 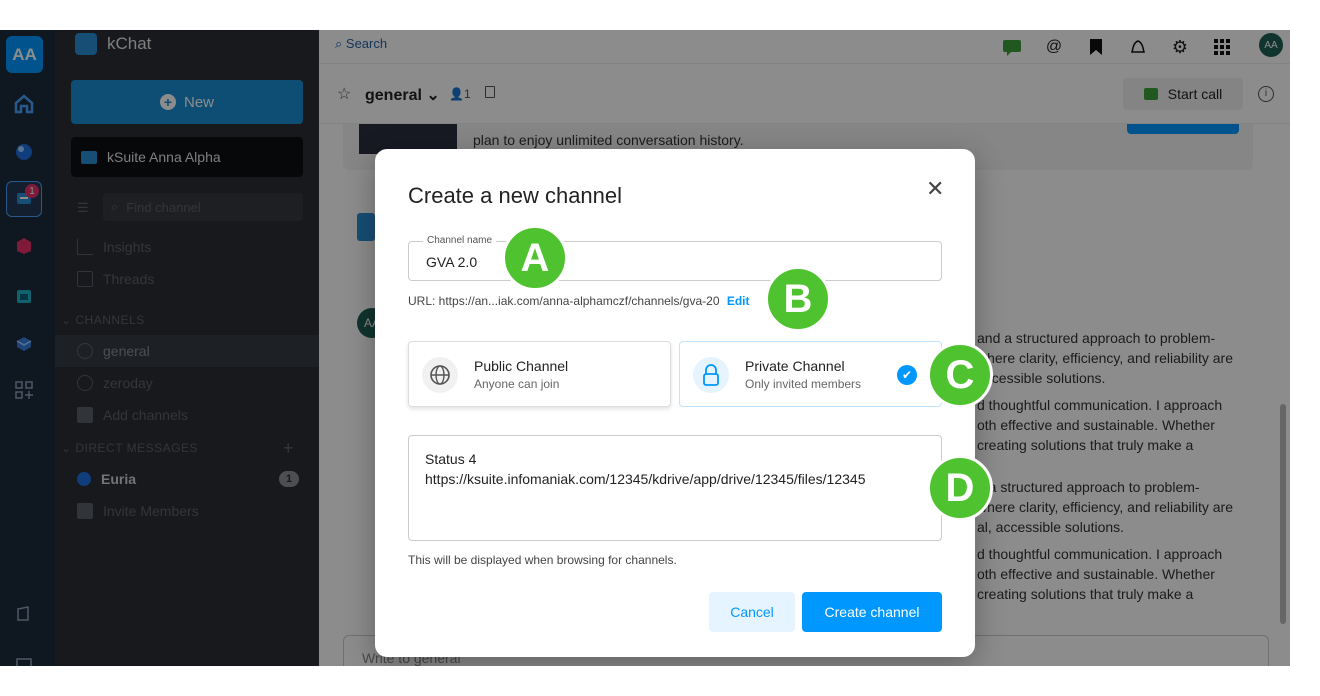 What do you see at coordinates (675, 258) in the screenshot?
I see `channel-name-field: Channel name GVA 2.0` at bounding box center [675, 258].